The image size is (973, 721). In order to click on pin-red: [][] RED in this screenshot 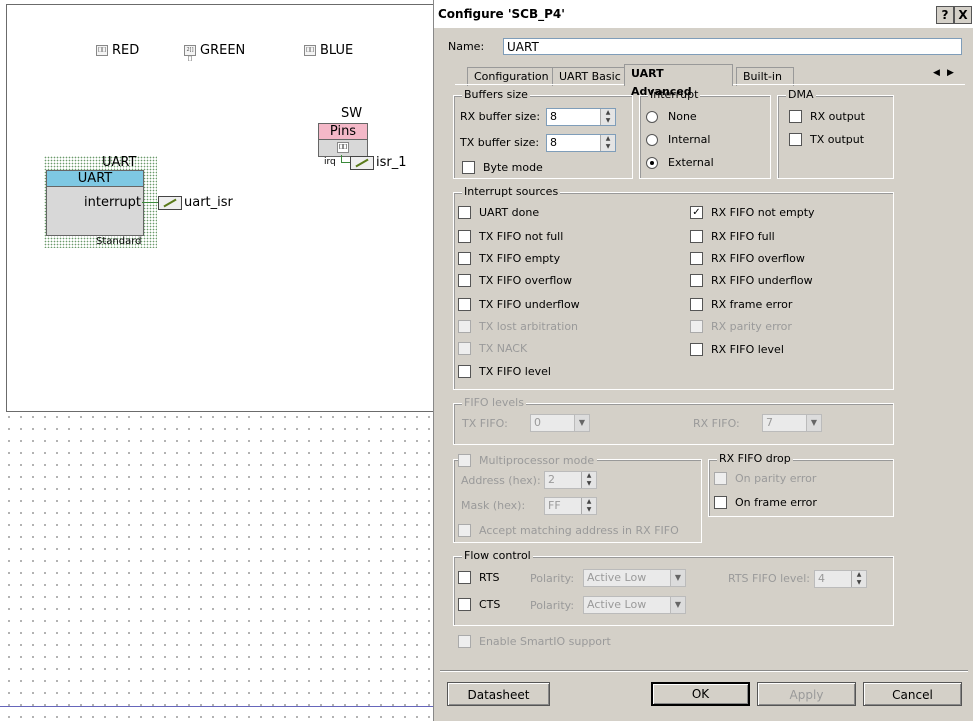, I will do `click(117, 50)`.